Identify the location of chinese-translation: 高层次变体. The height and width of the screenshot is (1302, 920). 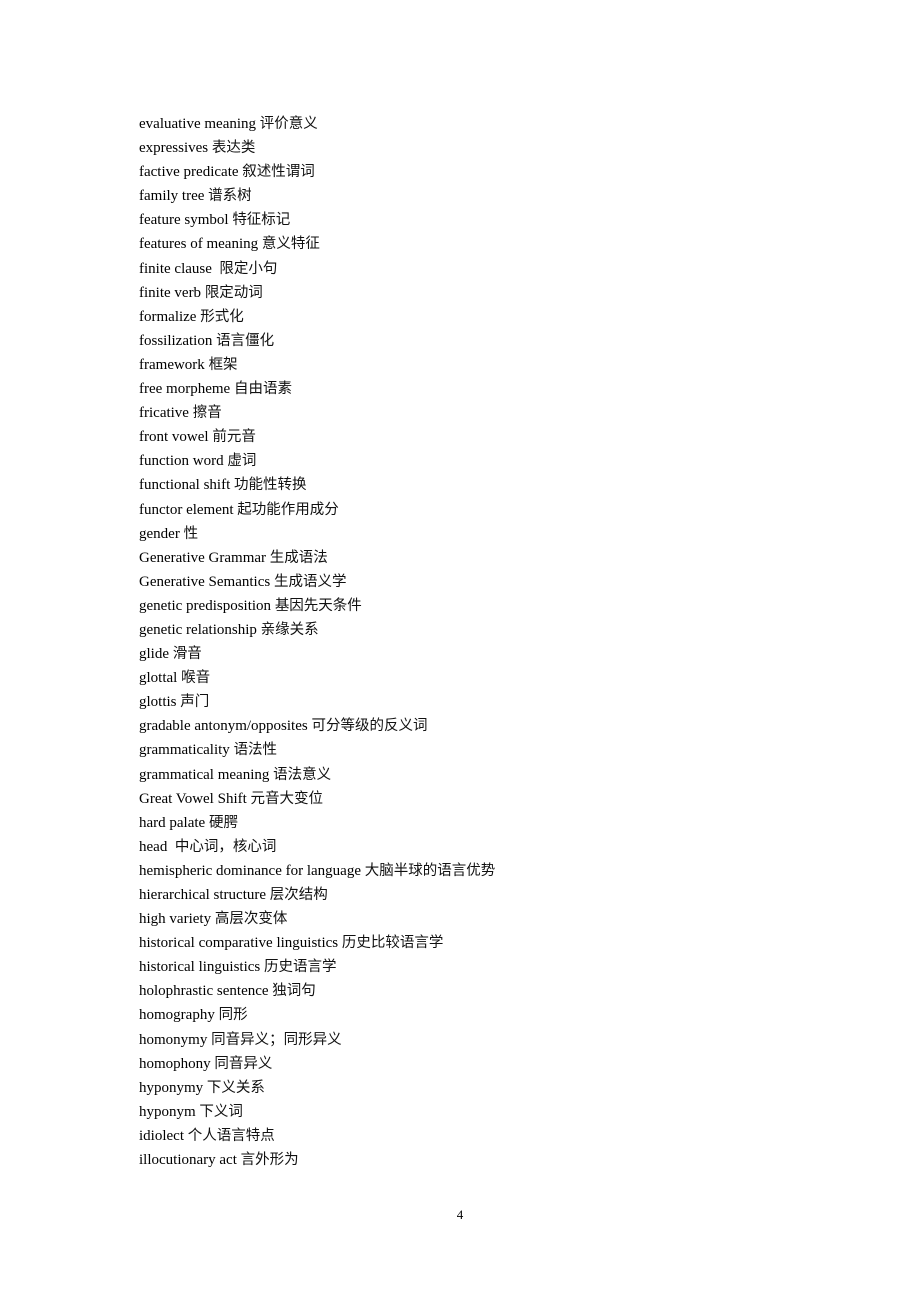
(251, 919).